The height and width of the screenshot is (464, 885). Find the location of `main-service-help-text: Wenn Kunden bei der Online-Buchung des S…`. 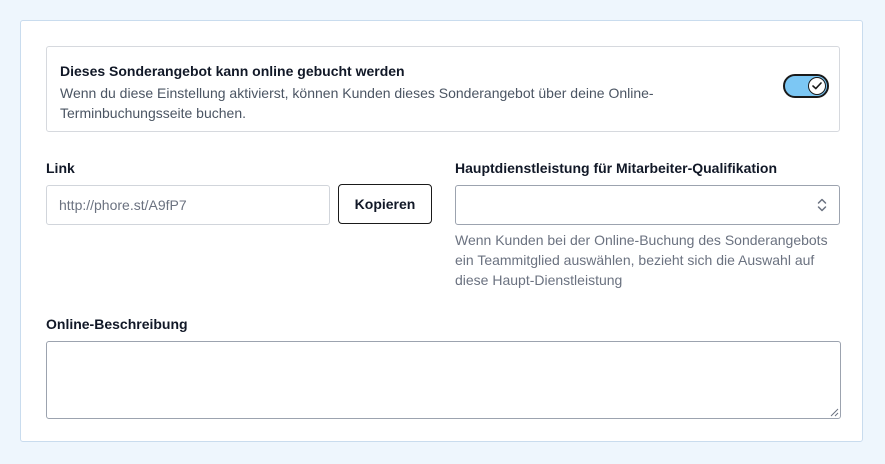

main-service-help-text: Wenn Kunden bei der Online-Buchung des S… is located at coordinates (641, 260).